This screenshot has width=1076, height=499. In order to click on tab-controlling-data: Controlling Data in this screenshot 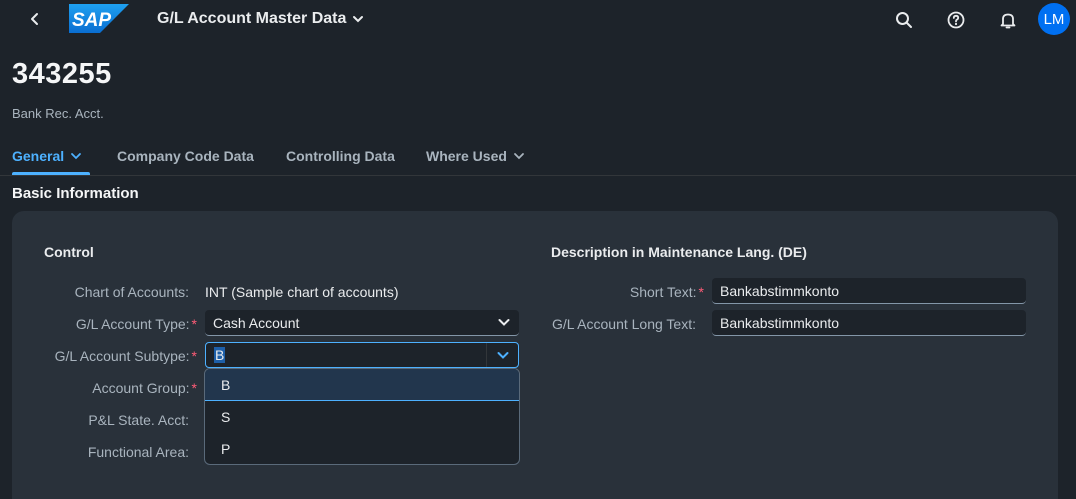, I will do `click(340, 156)`.